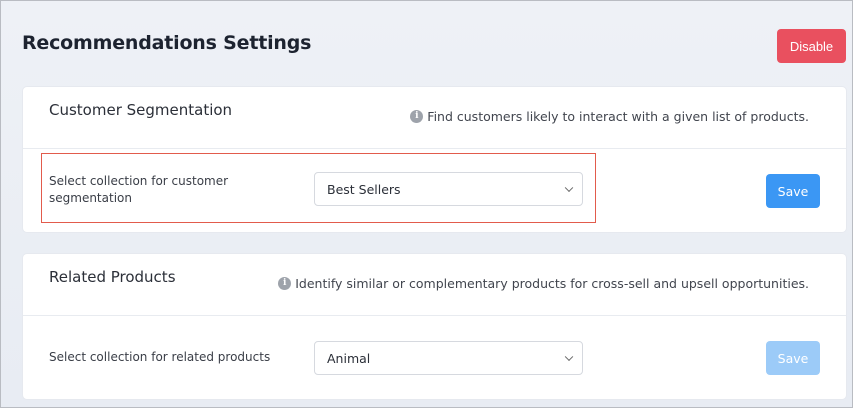 The width and height of the screenshot is (853, 408). I want to click on collection-select-label: Select collection for related products, so click(160, 357).